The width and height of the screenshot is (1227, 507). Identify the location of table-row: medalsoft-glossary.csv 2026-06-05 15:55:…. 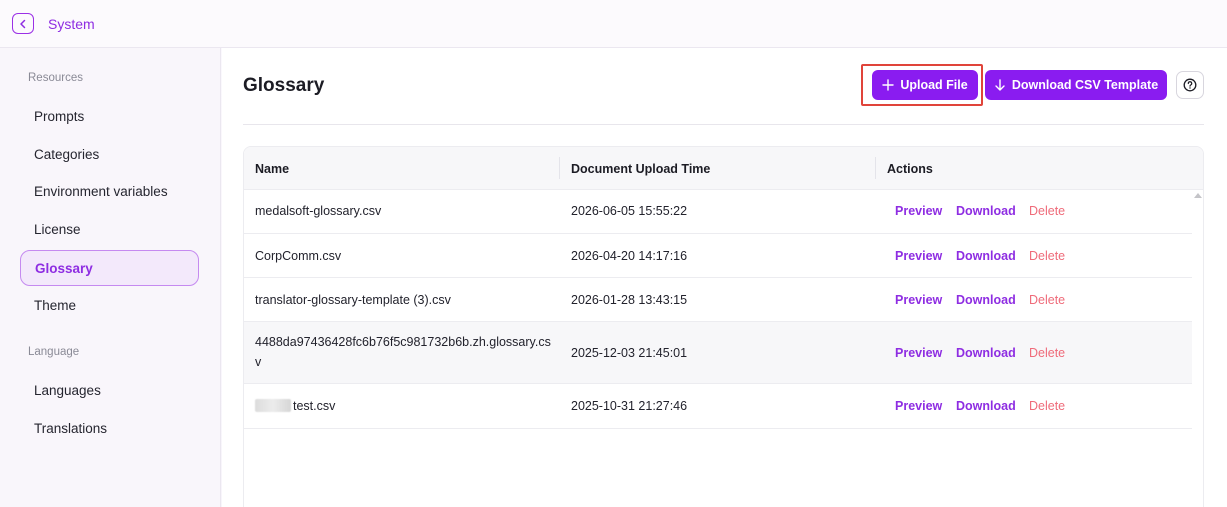
(718, 212).